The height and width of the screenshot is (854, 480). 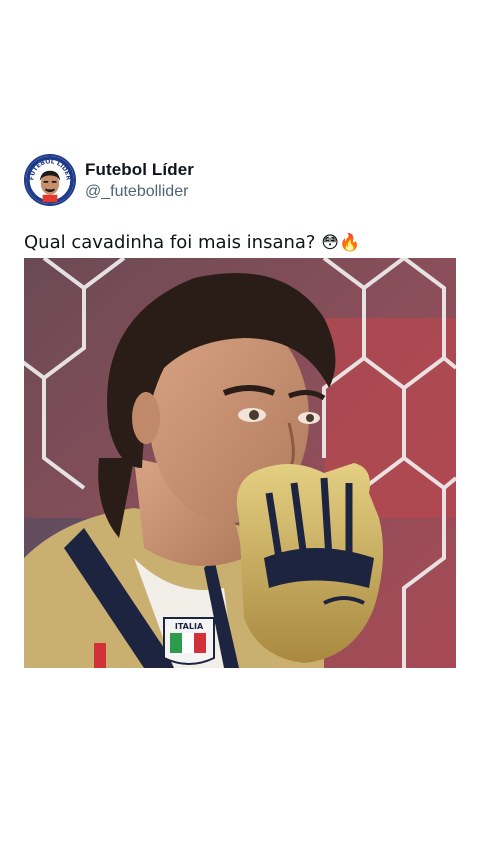 I want to click on tweet-caption: Qual cavadinha foi mais insana? 😳🔥, so click(x=192, y=242).